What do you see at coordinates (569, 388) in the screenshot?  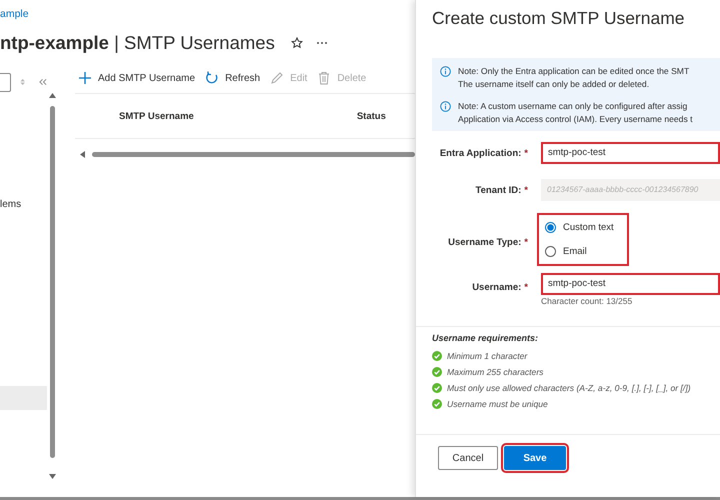 I see `requirement-text: Must only use allowed characters (A-Z, a-z, 0-9, [.], [-], [_], or [/])` at bounding box center [569, 388].